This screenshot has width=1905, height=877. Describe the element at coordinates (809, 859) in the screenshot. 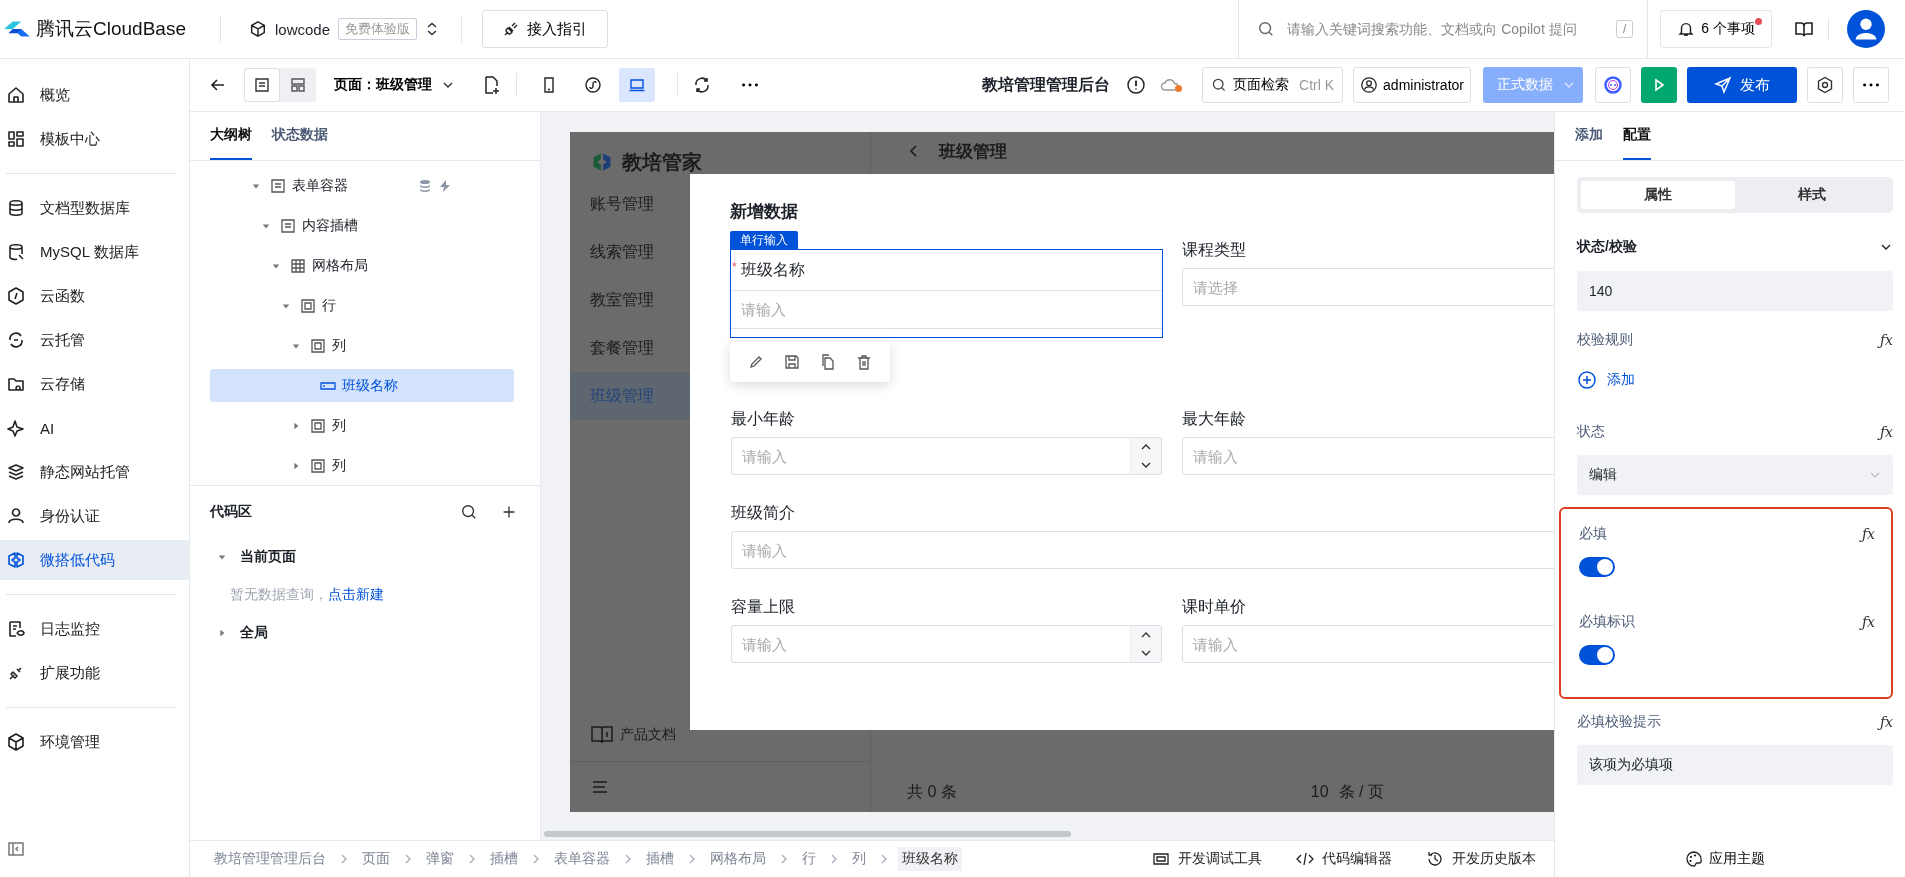

I see `breadcrumb-item: 行` at that location.